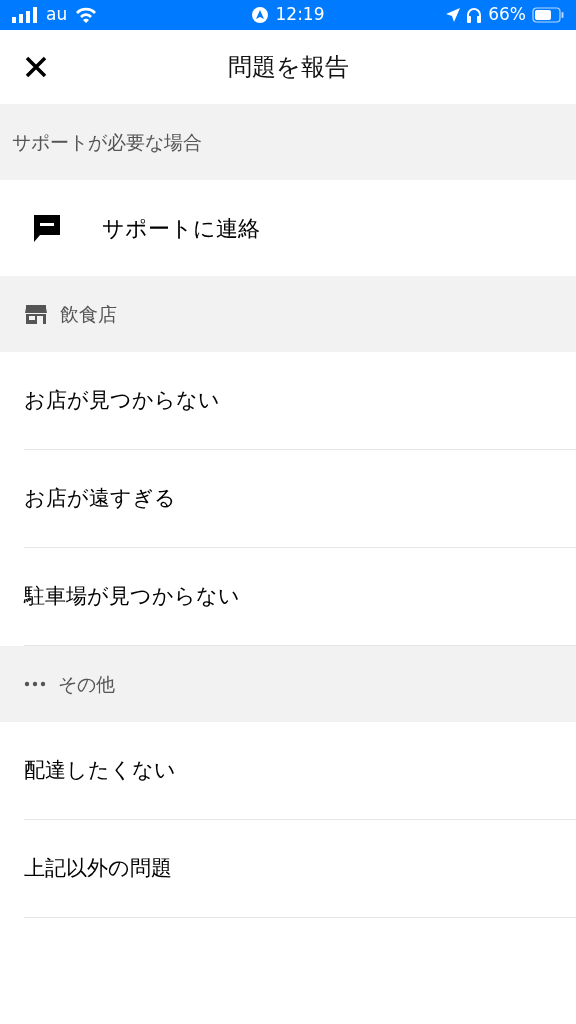 This screenshot has height=1024, width=576. I want to click on store-icon, so click(36, 314).